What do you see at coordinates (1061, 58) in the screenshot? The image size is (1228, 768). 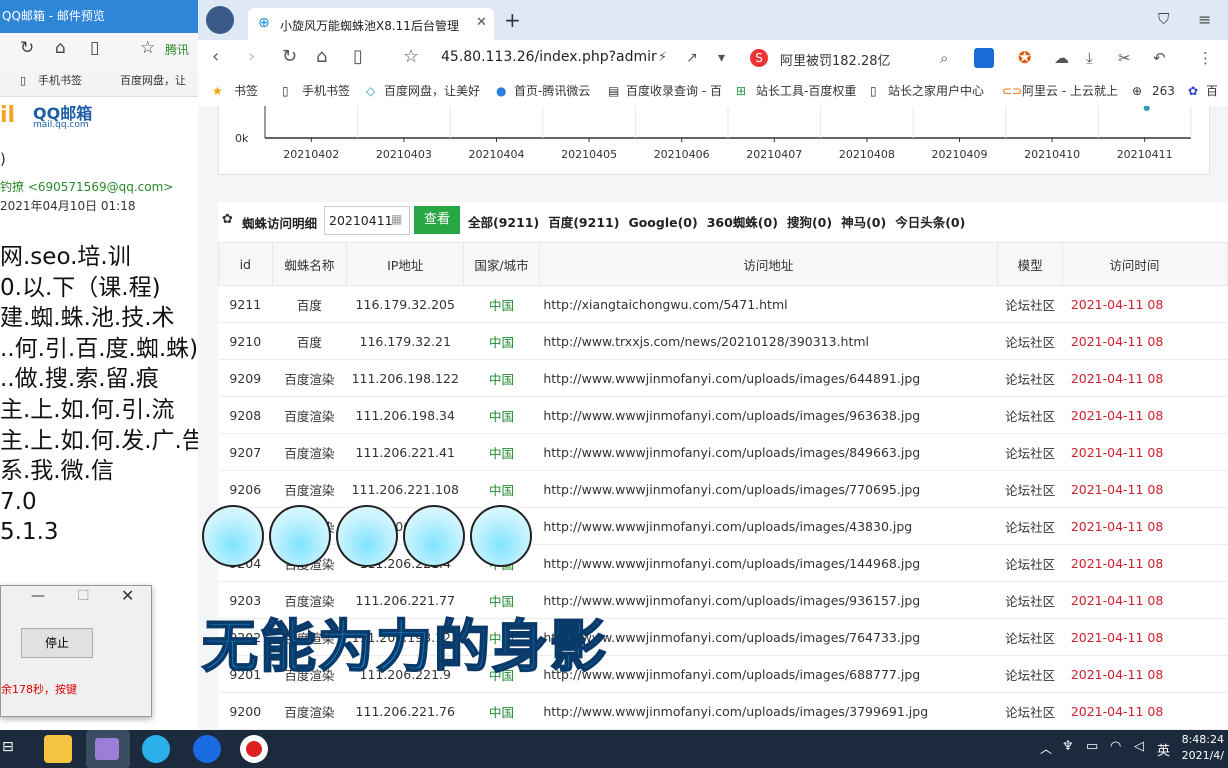 I see `weather-icon: ☁` at bounding box center [1061, 58].